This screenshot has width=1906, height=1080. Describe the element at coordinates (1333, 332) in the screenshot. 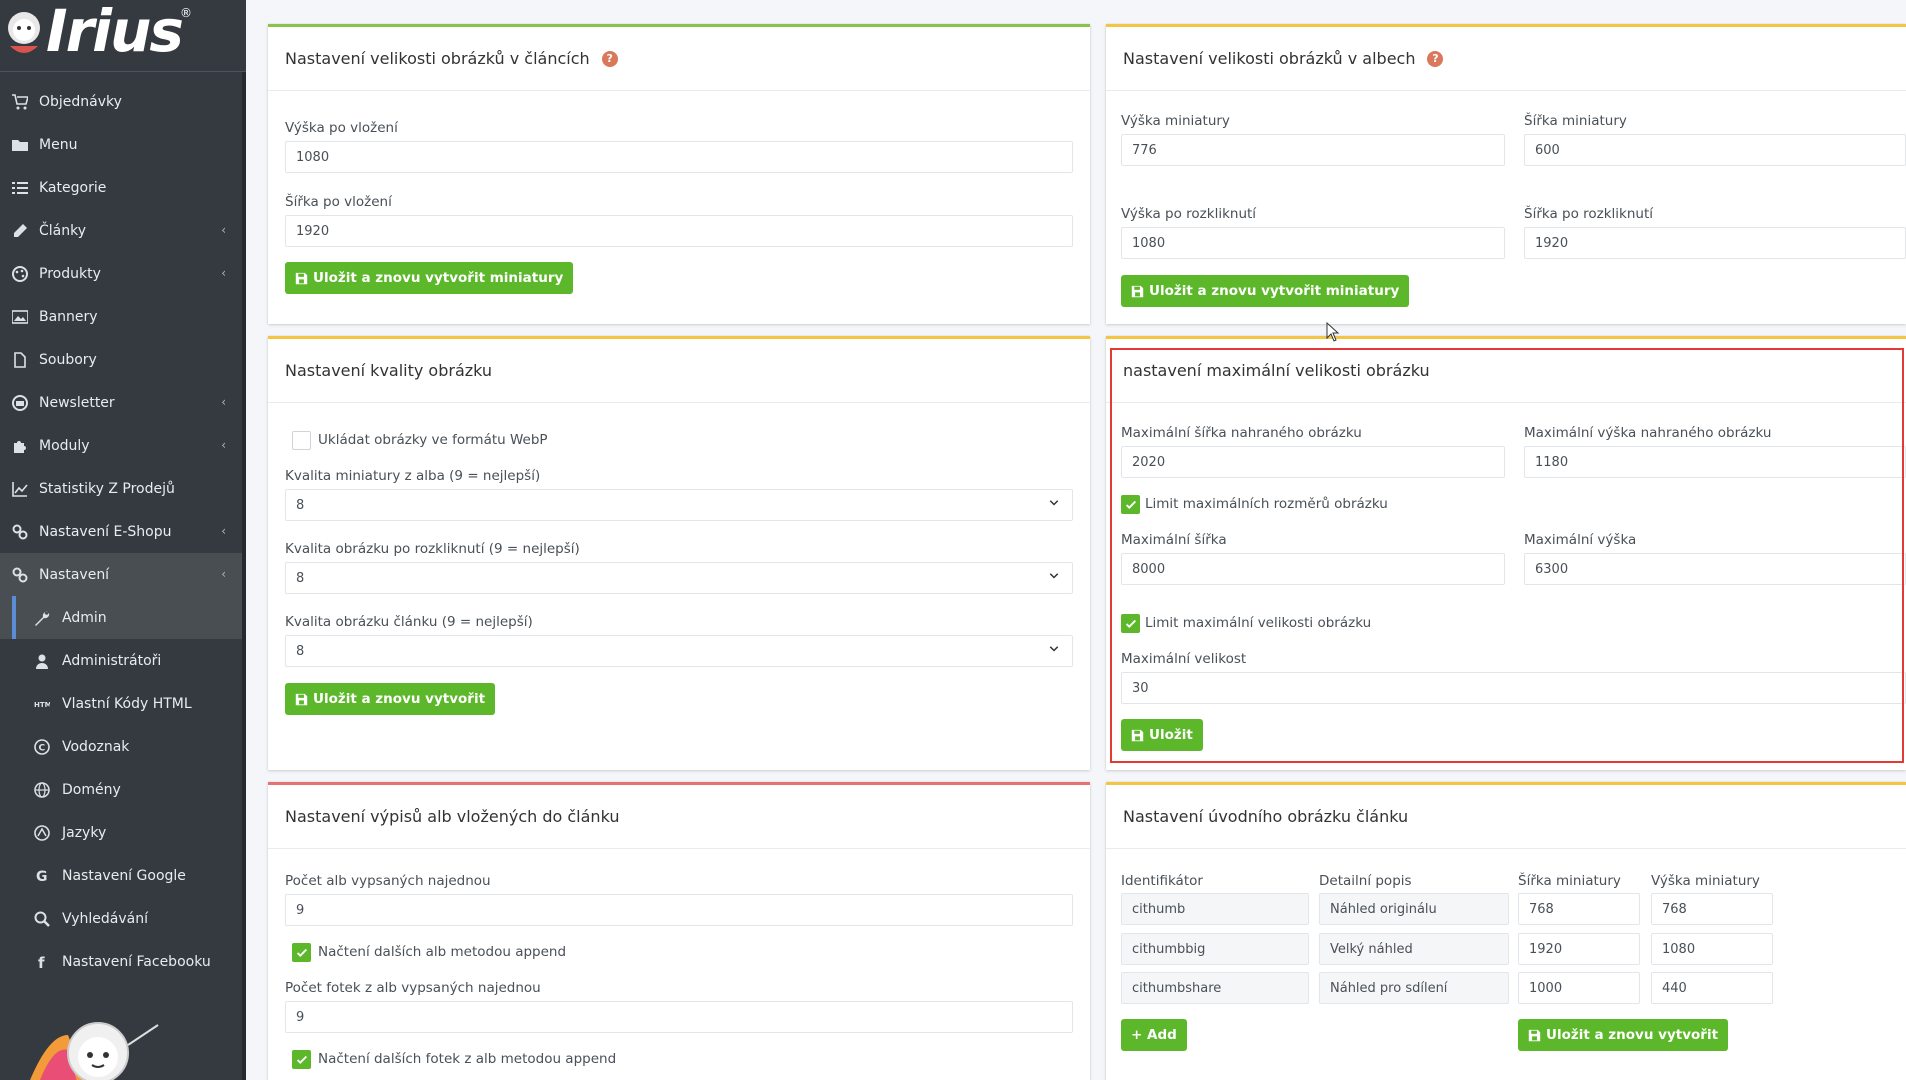

I see `mouse-cursor-icon` at that location.